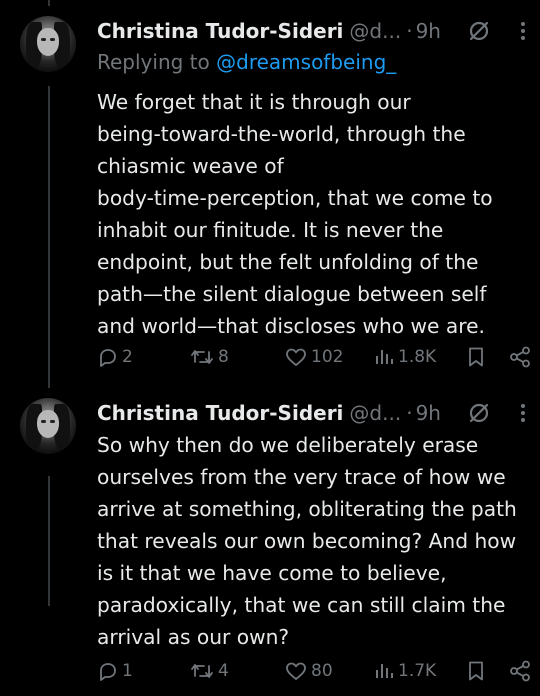 Image resolution: width=540 pixels, height=696 pixels. What do you see at coordinates (270, 230) in the screenshot?
I see `tweet-text-line: inhabit our finitude. It is never the` at bounding box center [270, 230].